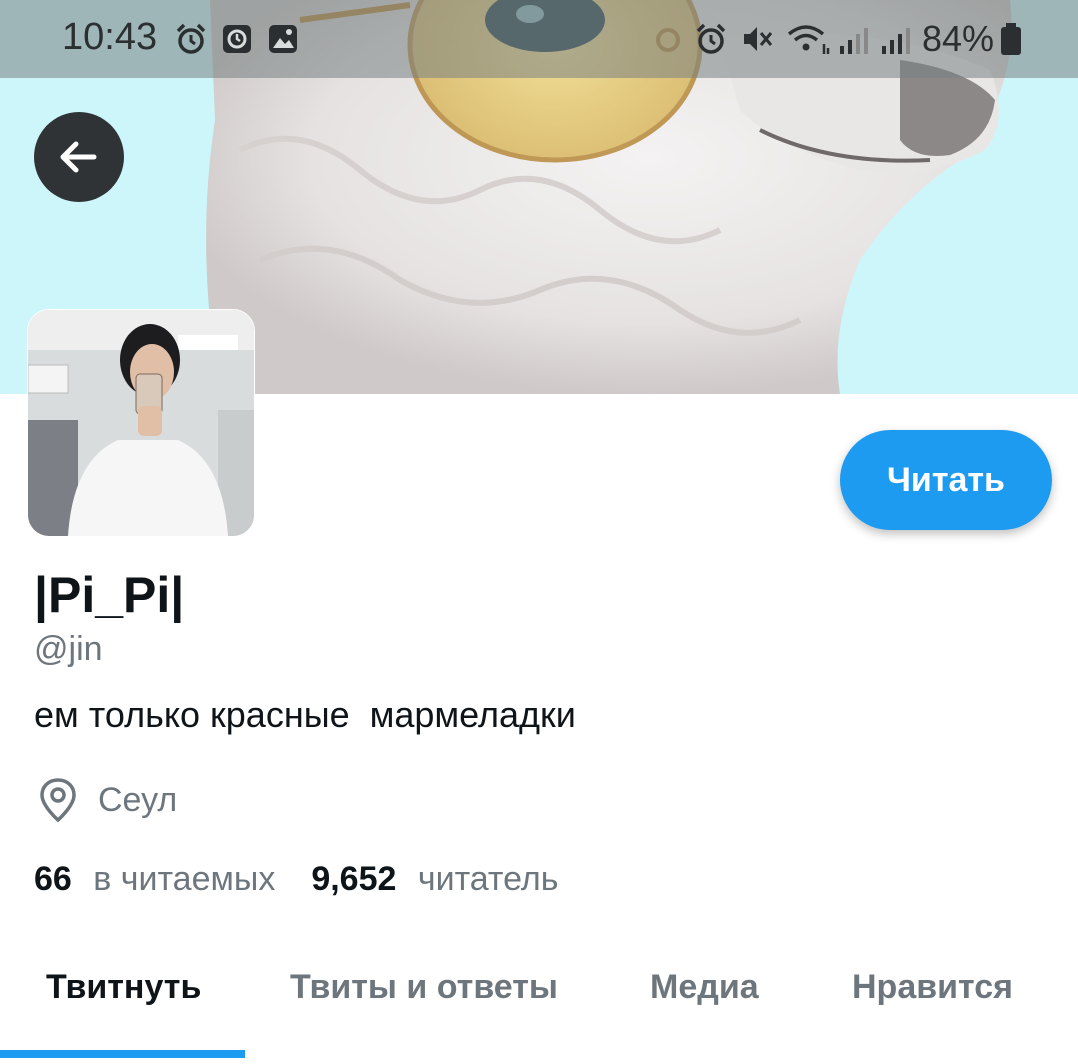  I want to click on clock-app-icon, so click(237, 39).